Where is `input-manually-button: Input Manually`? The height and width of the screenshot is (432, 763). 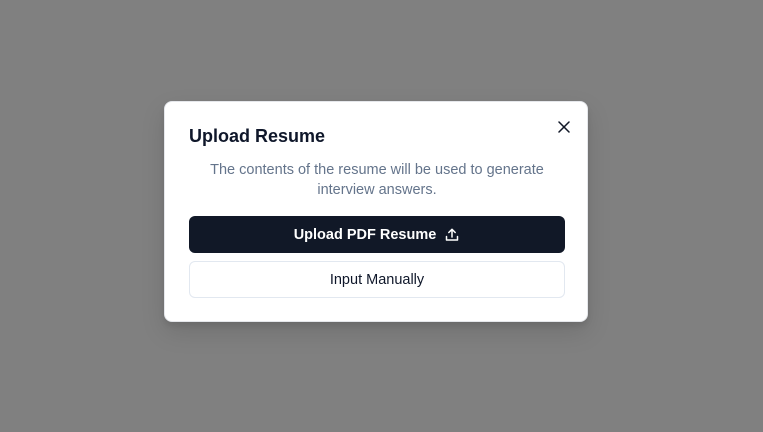
input-manually-button: Input Manually is located at coordinates (377, 279).